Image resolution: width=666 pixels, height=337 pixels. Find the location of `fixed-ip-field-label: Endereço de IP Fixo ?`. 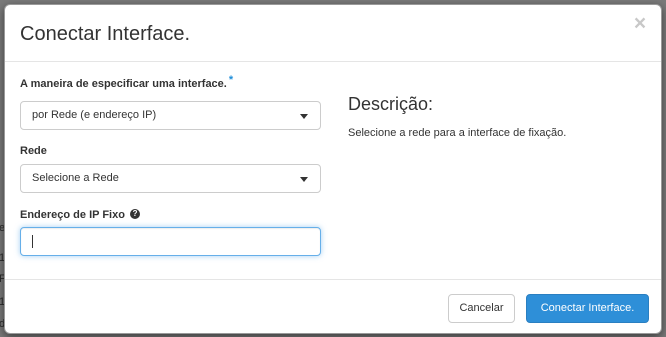

fixed-ip-field-label: Endereço de IP Fixo ? is located at coordinates (170, 215).